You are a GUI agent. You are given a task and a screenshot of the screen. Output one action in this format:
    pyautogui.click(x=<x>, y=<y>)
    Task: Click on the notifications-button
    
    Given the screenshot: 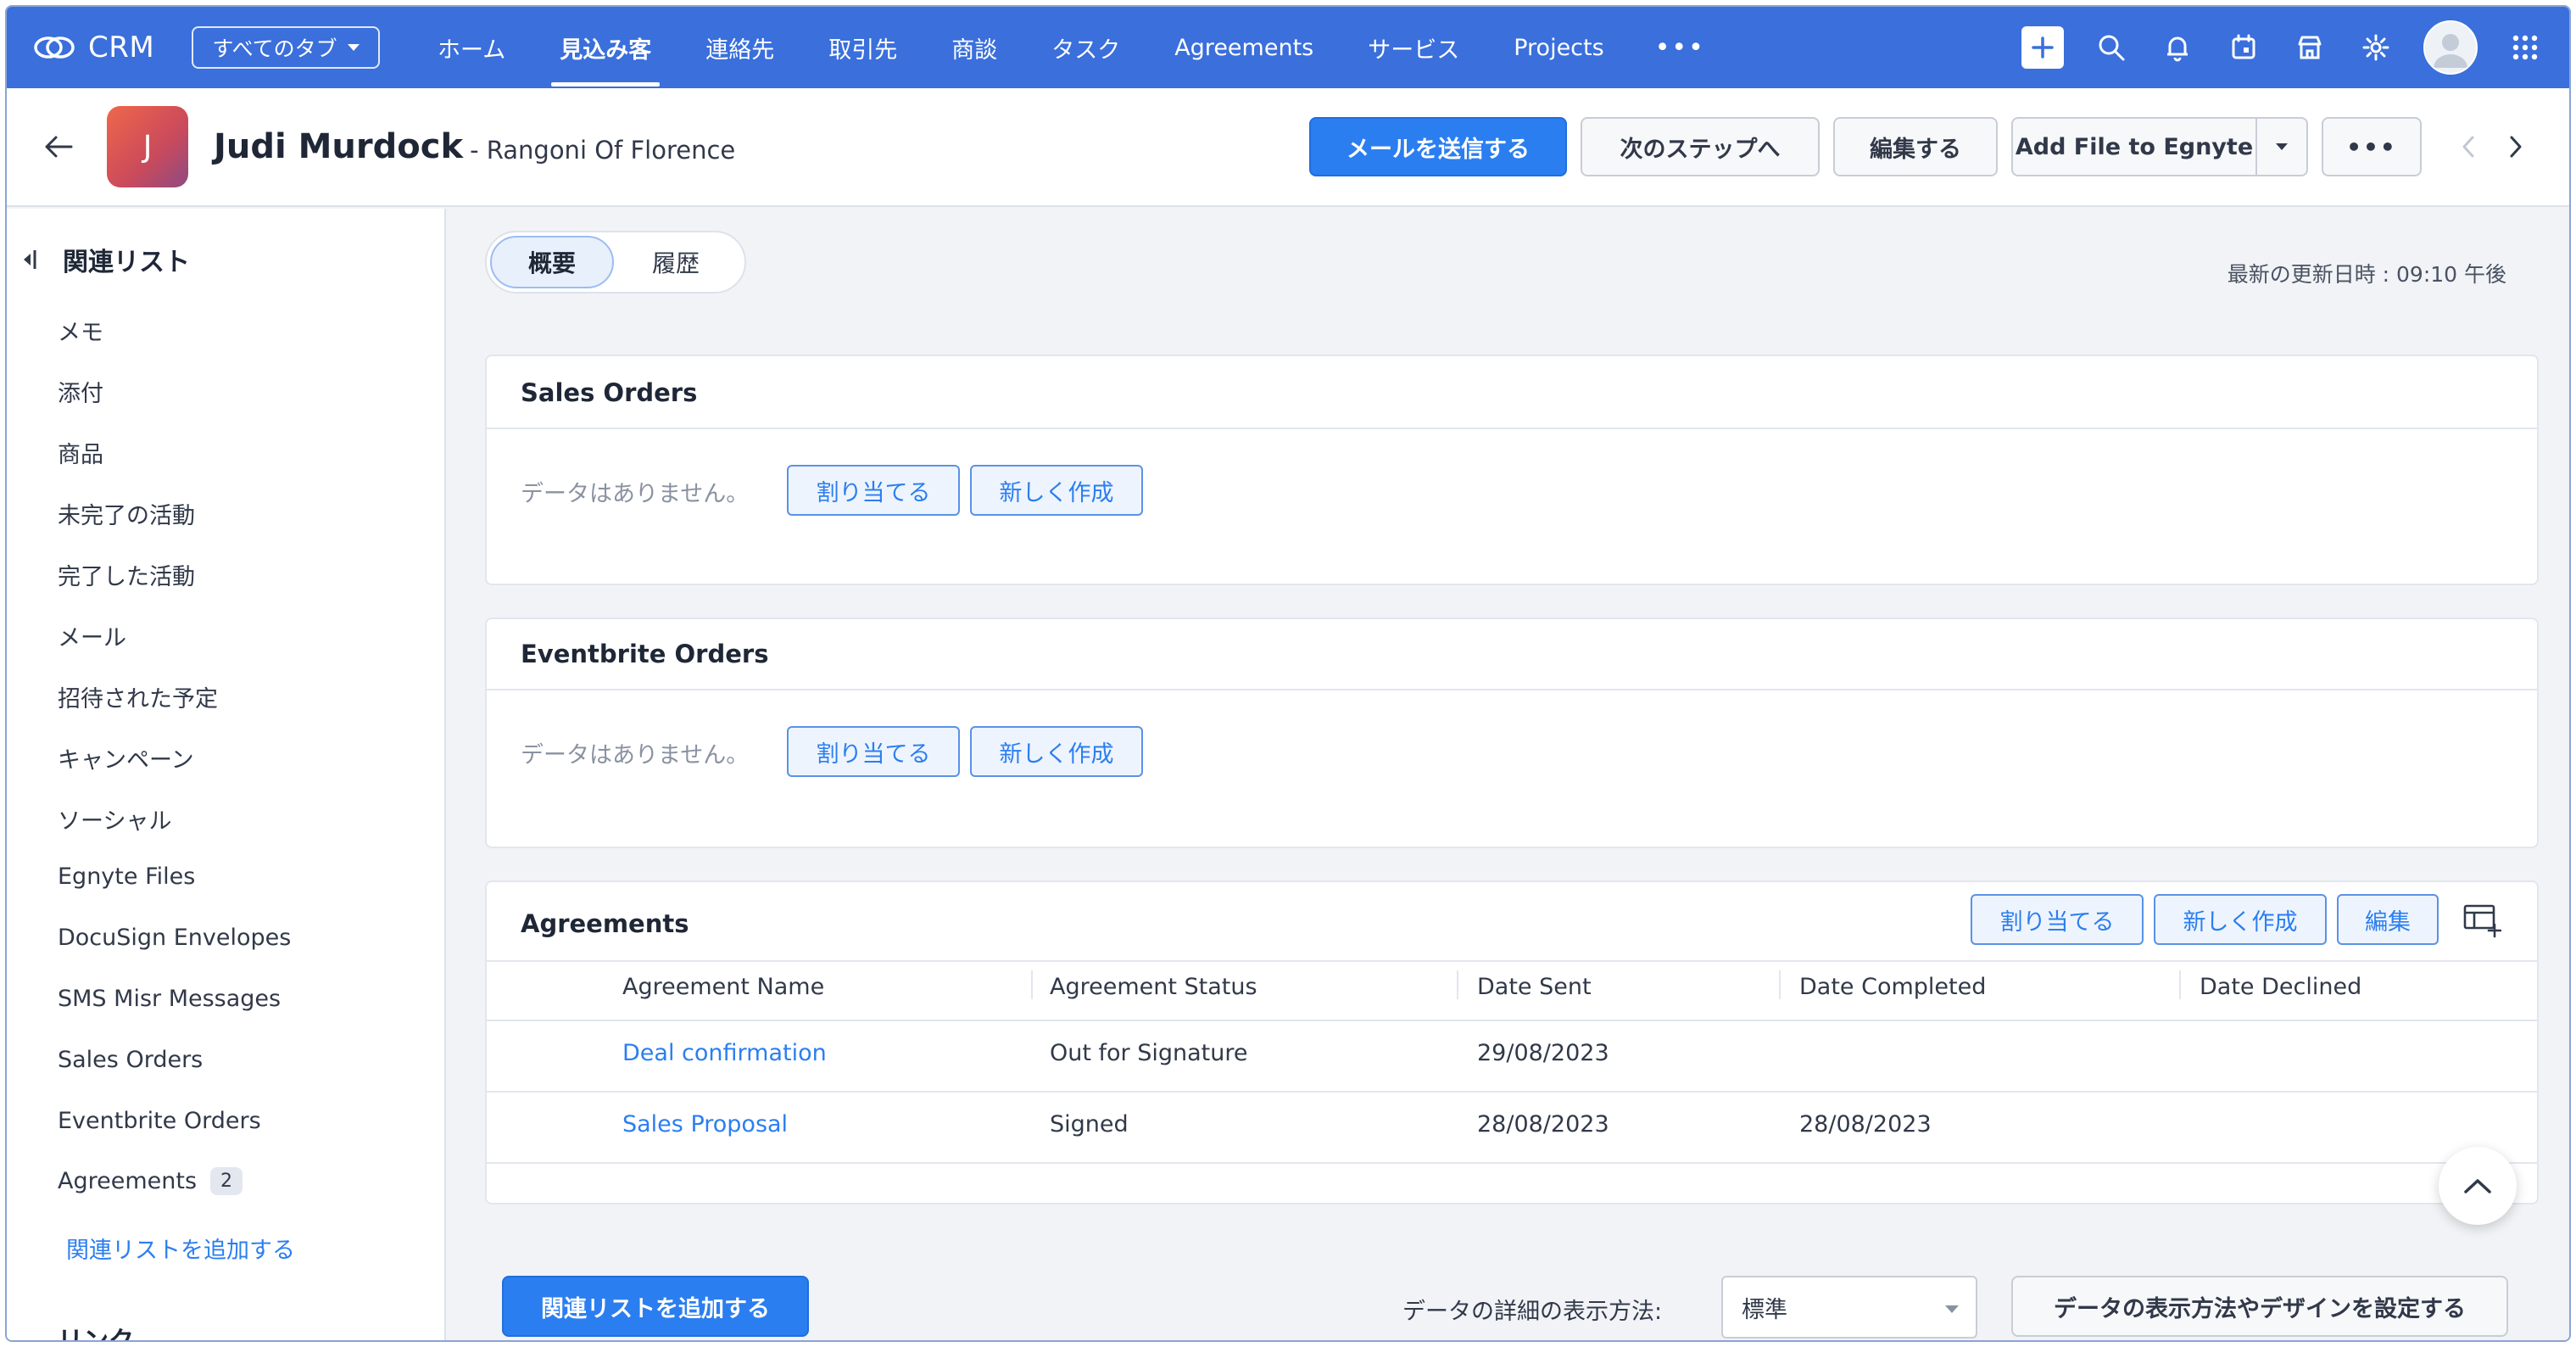 What is the action you would take?
    pyautogui.click(x=2177, y=47)
    